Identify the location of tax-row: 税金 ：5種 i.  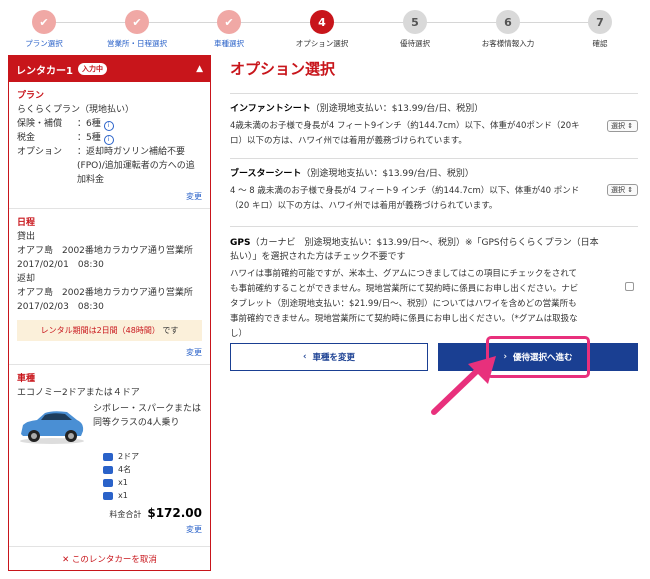
(109, 138).